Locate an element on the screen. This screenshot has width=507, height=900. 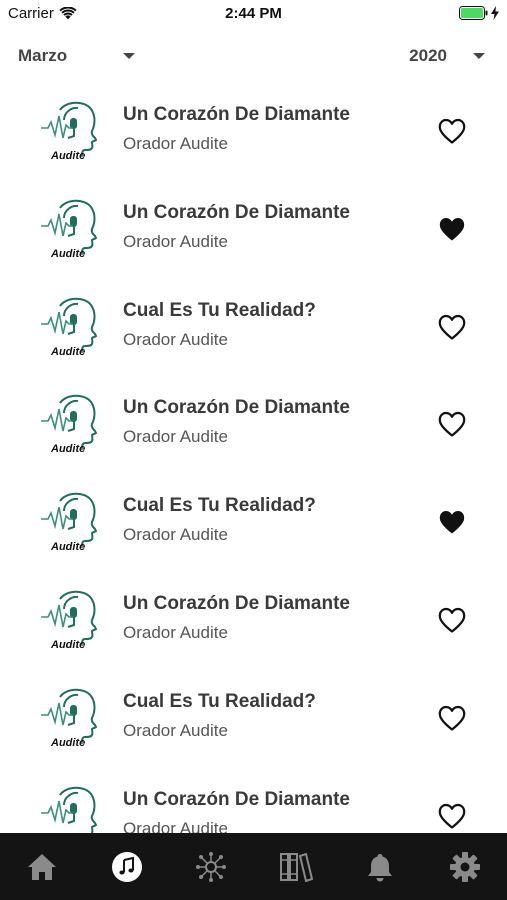
bell-icon is located at coordinates (380, 867).